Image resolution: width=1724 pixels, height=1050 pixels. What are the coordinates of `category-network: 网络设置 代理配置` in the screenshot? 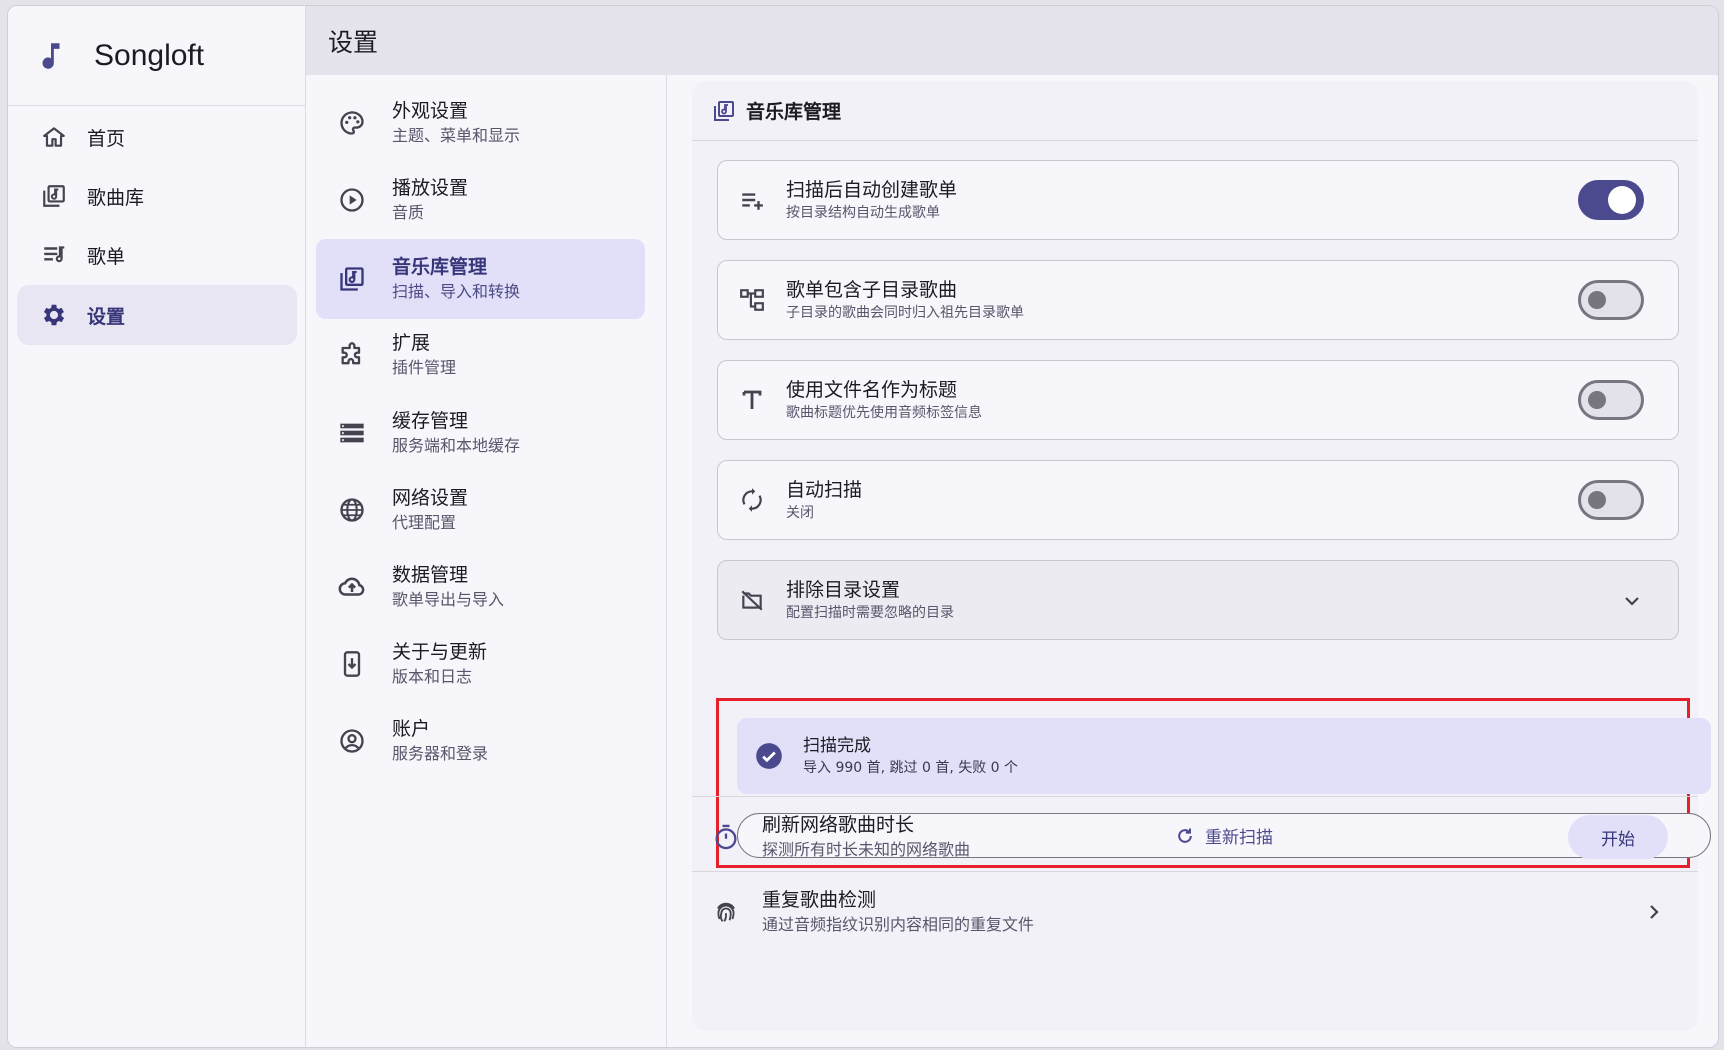 It's located at (480, 510).